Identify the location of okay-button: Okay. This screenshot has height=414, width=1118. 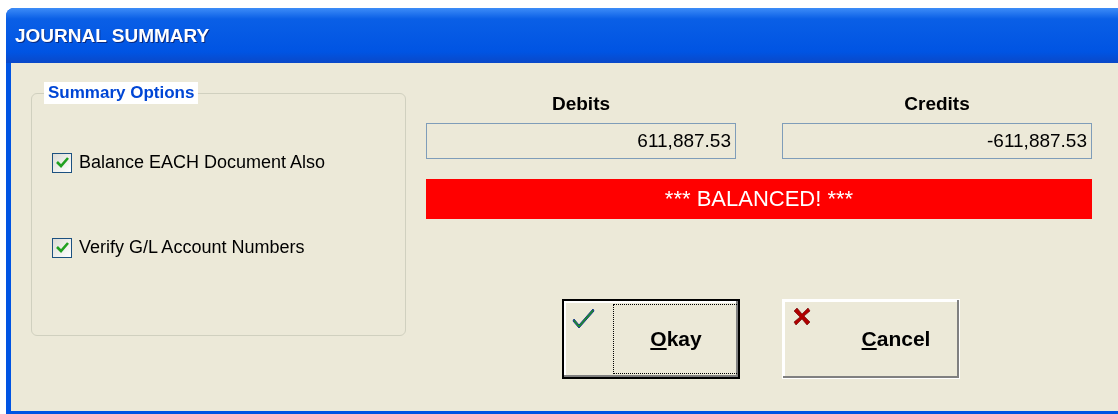
(651, 339).